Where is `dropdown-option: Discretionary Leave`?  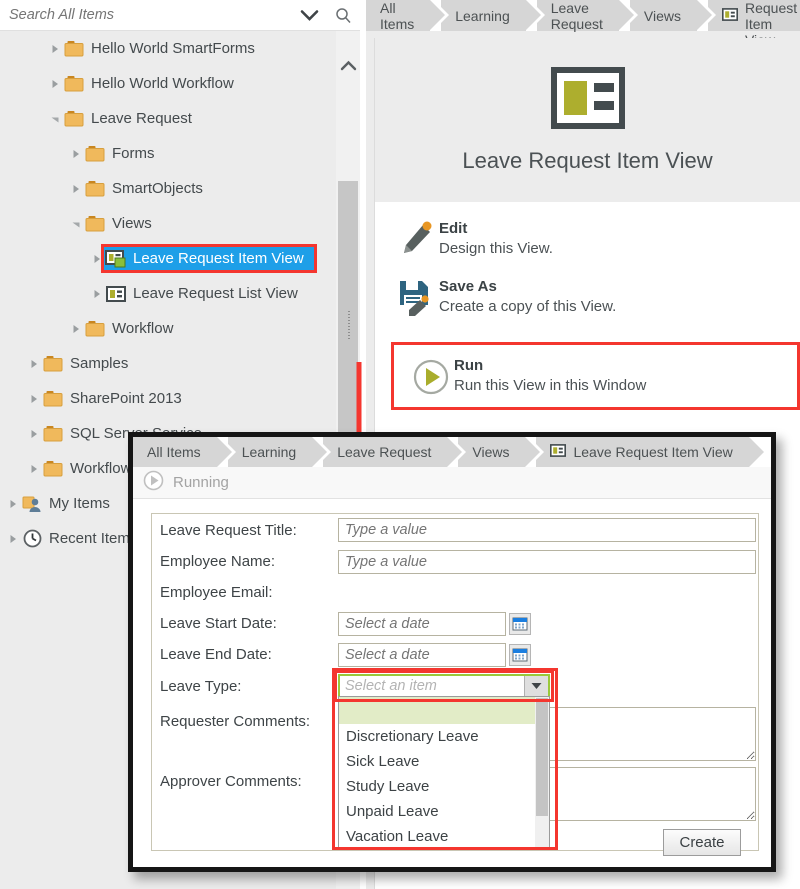 dropdown-option: Discretionary Leave is located at coordinates (437, 736).